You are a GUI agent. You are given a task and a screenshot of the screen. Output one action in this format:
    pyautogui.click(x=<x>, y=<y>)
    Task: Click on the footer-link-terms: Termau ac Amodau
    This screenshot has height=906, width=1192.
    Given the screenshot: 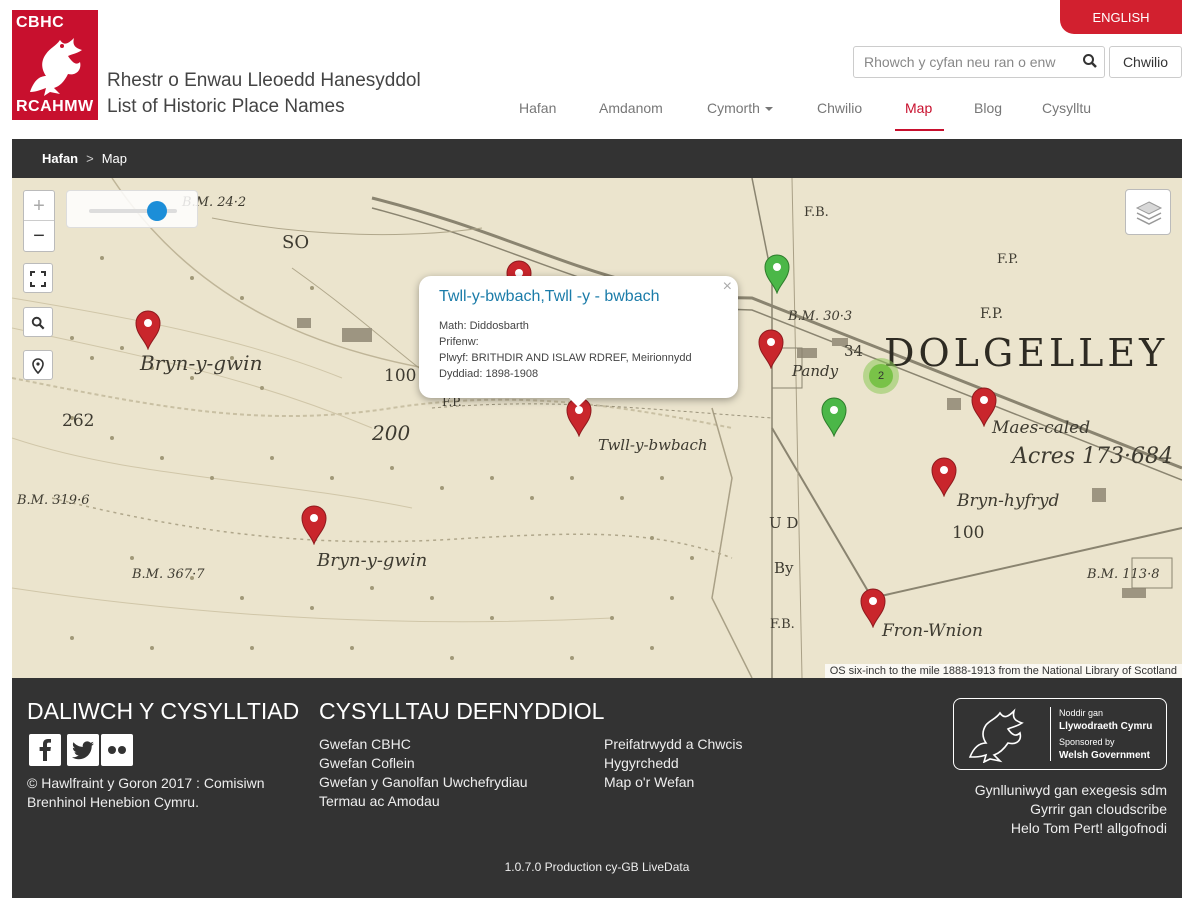 What is the action you would take?
    pyautogui.click(x=379, y=801)
    